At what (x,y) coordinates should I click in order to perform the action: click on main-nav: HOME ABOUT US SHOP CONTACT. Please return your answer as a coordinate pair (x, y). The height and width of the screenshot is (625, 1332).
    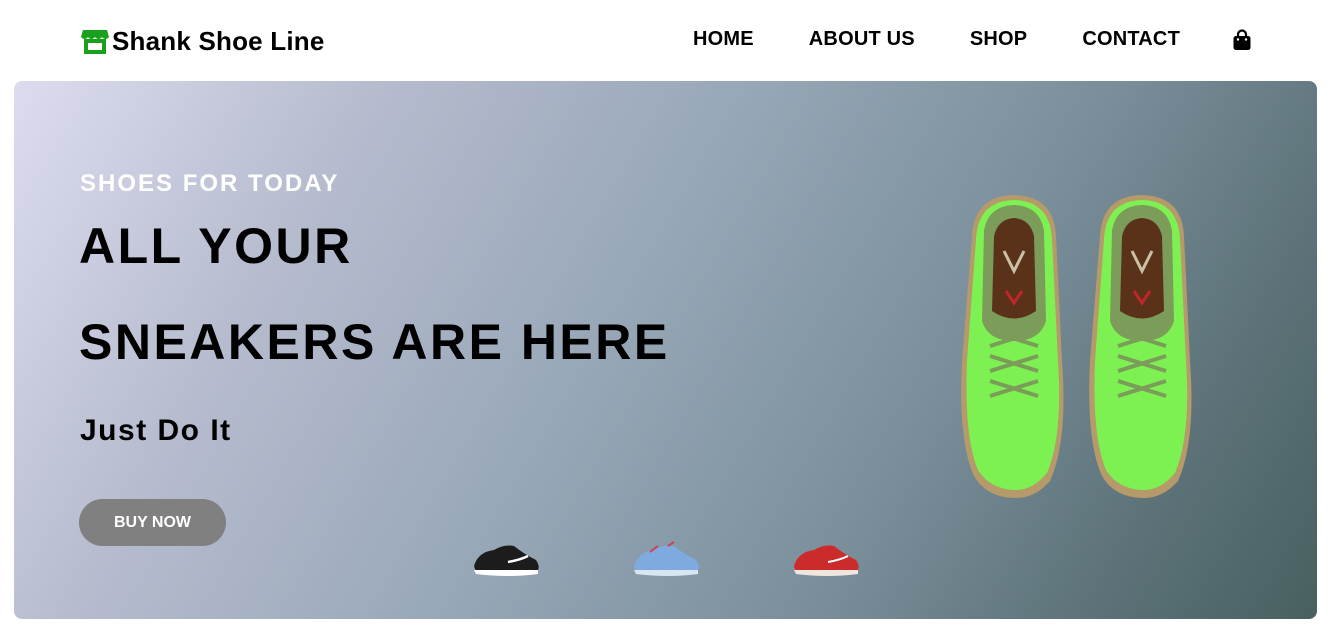
    Looking at the image, I should click on (972, 39).